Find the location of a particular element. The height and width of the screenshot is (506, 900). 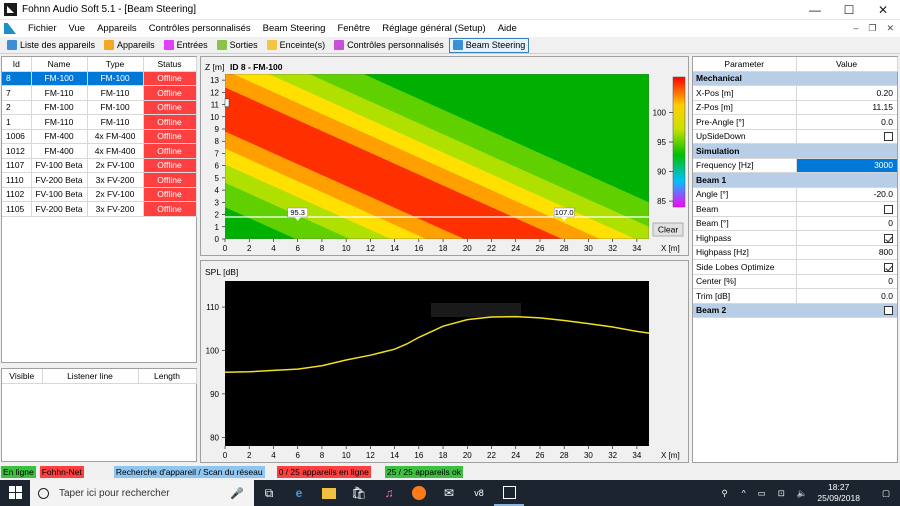

tray-chevron-icon: ^ is located at coordinates (744, 493).